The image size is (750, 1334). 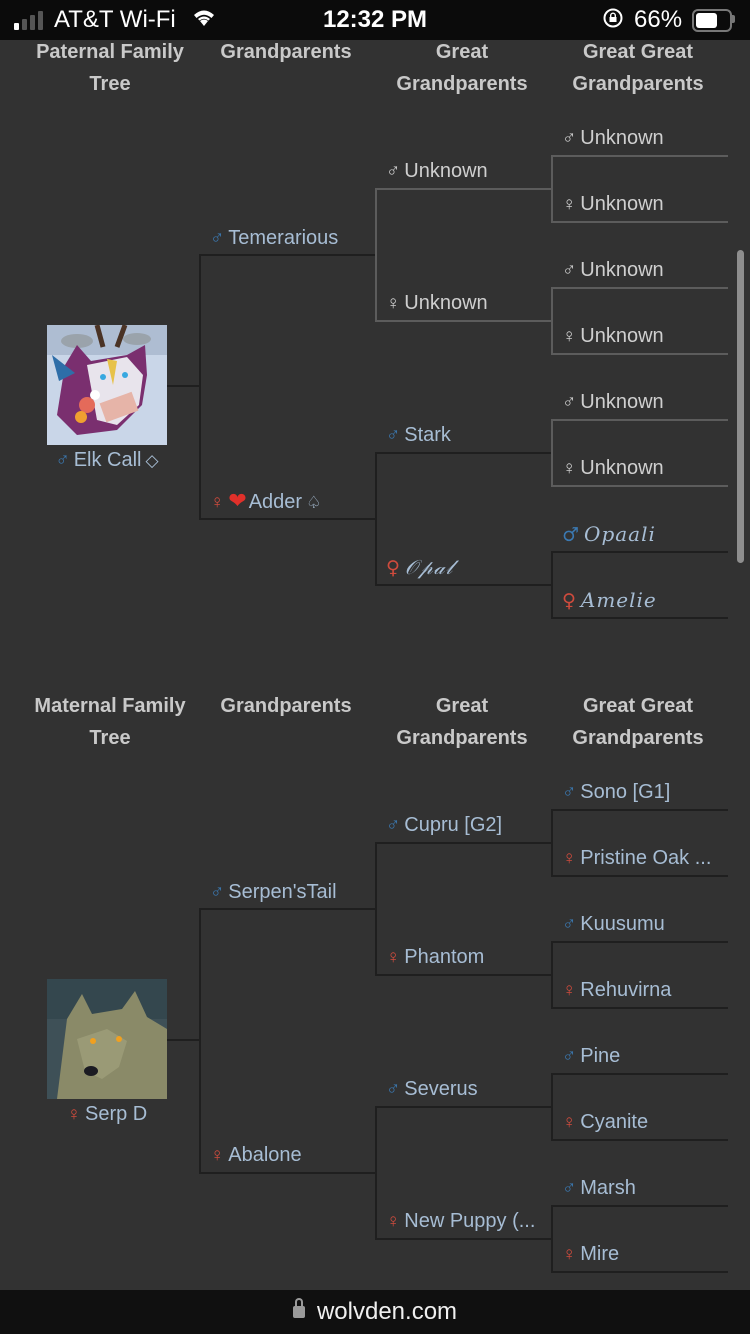 I want to click on wolf-name: Temerarious, so click(x=283, y=238).